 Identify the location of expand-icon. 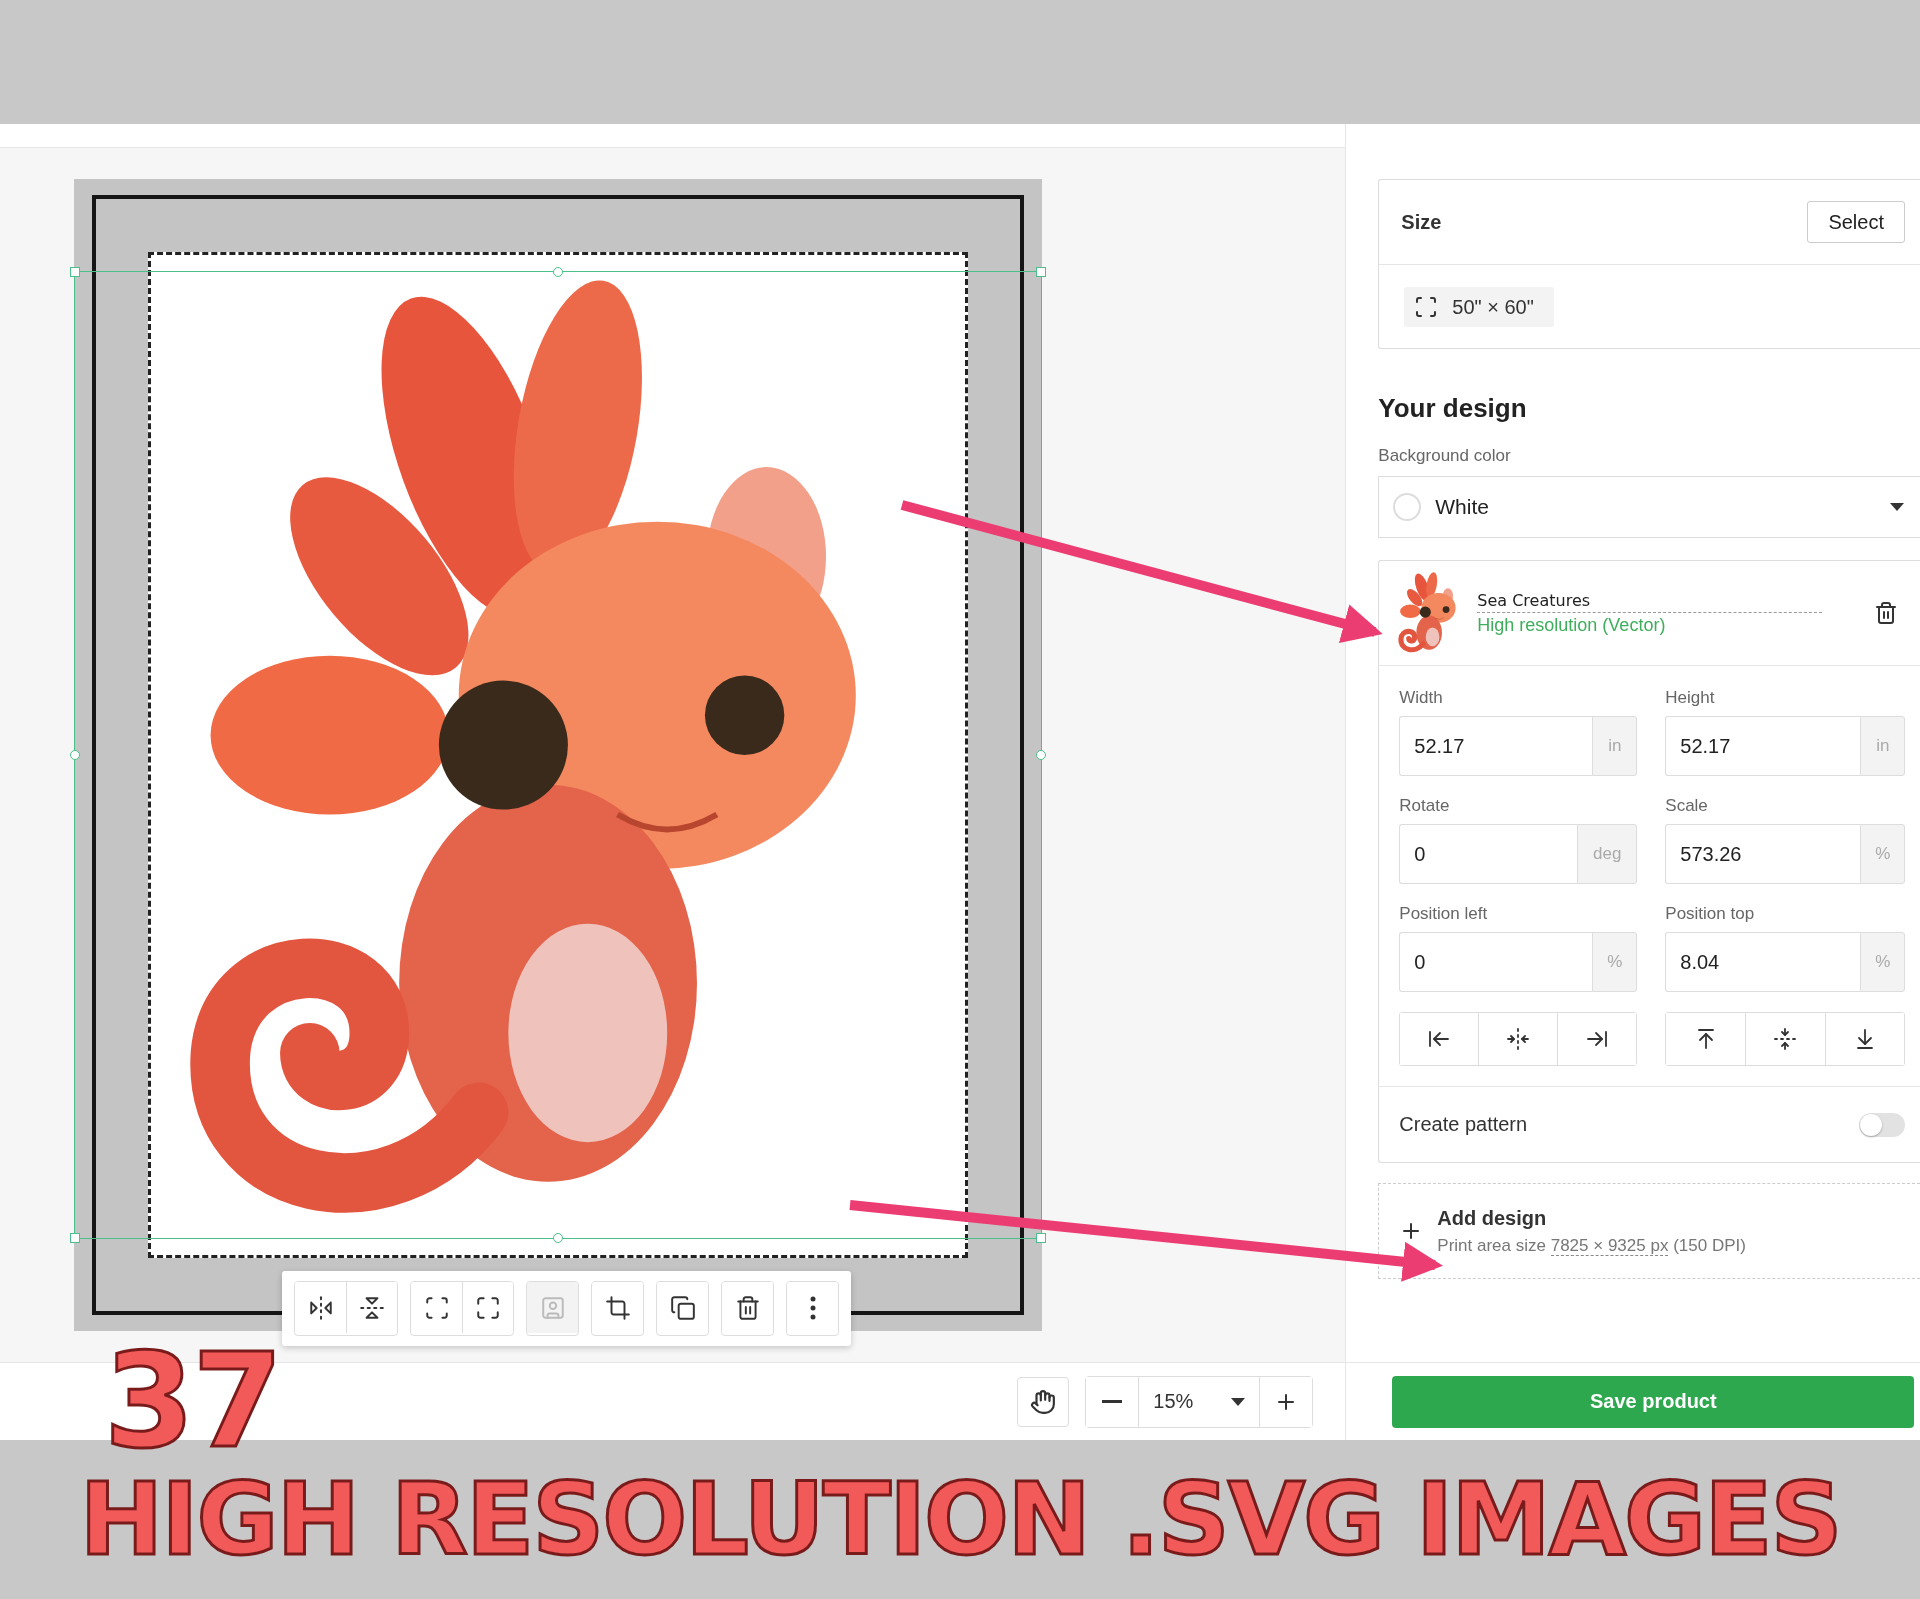
(488, 1307).